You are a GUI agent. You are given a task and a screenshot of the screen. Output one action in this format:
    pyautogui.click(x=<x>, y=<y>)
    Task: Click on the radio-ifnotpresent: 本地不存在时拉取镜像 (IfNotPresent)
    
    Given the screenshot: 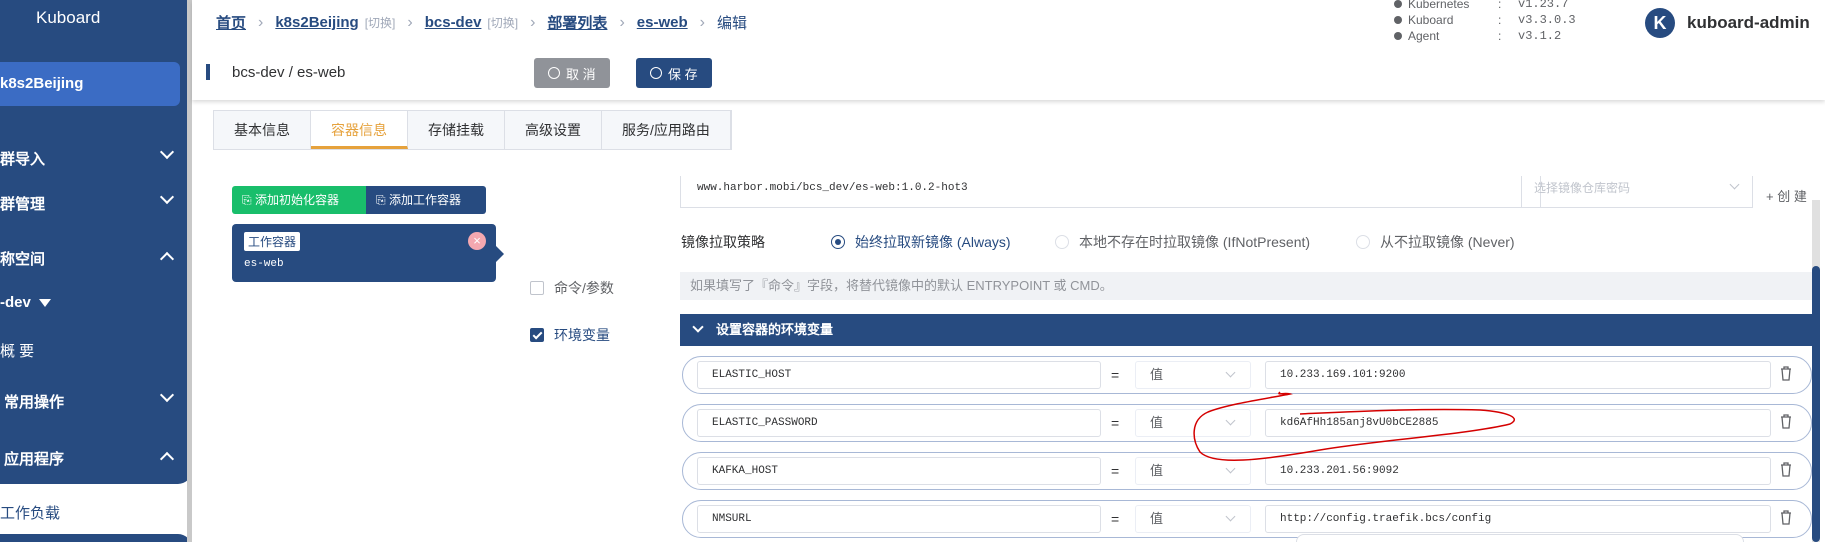 What is the action you would take?
    pyautogui.click(x=1182, y=242)
    